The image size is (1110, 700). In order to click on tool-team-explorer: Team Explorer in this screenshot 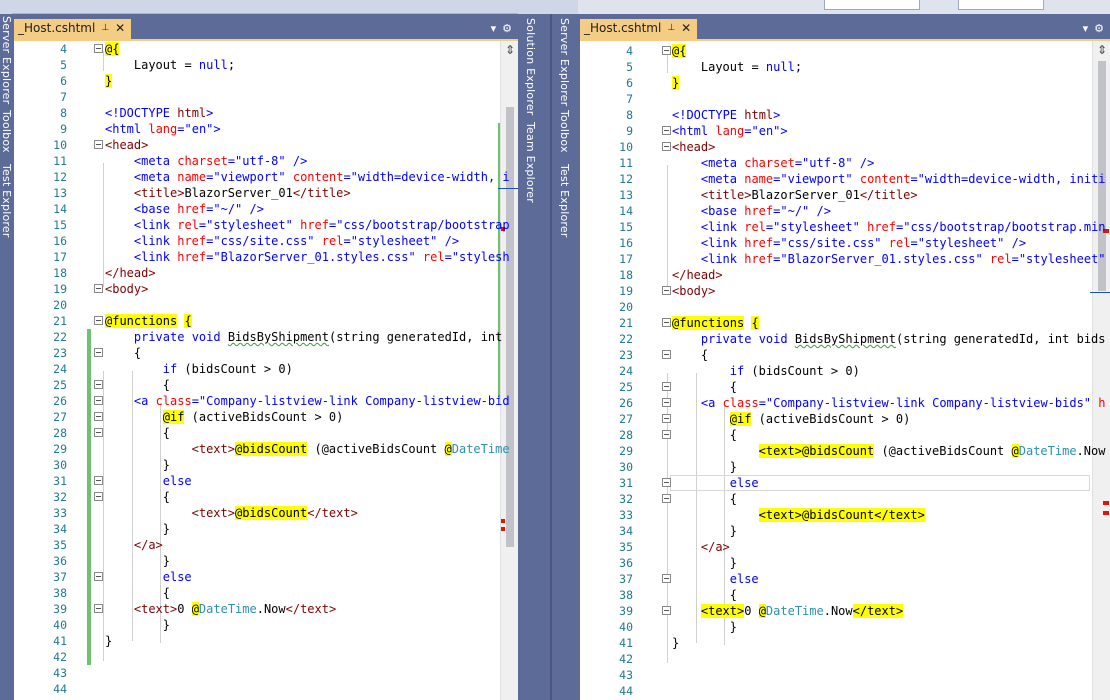, I will do `click(530, 162)`.